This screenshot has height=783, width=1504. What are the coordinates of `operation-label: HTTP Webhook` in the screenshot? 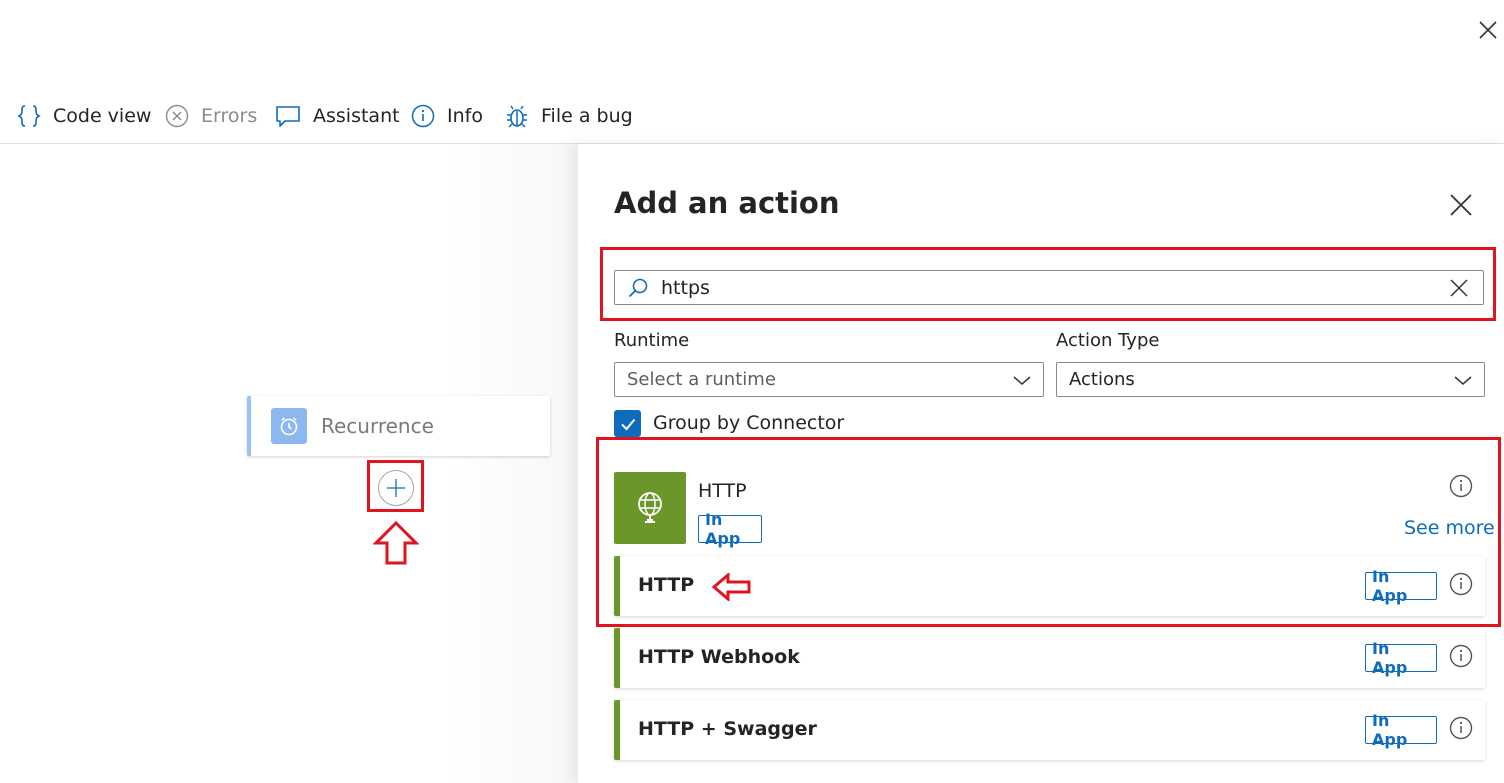 It's located at (719, 657).